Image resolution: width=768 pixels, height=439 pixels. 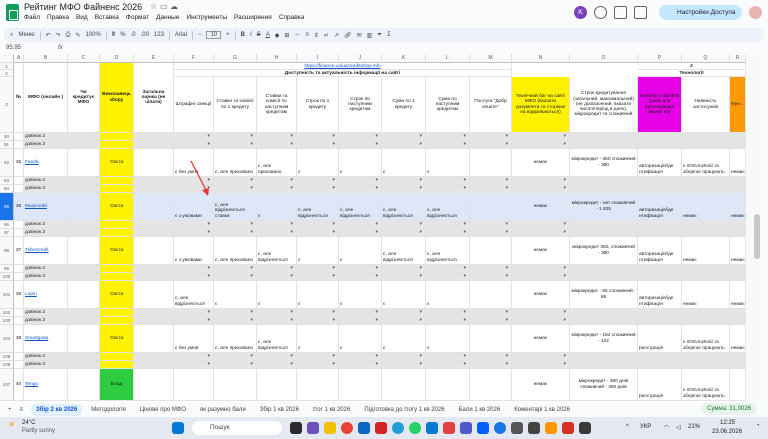 I want to click on paint-format-icon: ✎, so click(x=77, y=35).